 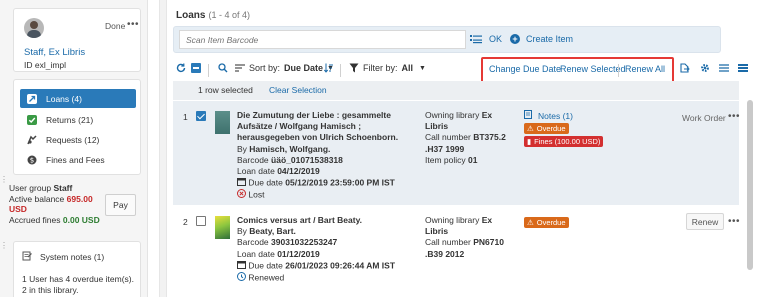 I want to click on filter-by-dropdown: Filter by: All ▼, so click(x=394, y=68).